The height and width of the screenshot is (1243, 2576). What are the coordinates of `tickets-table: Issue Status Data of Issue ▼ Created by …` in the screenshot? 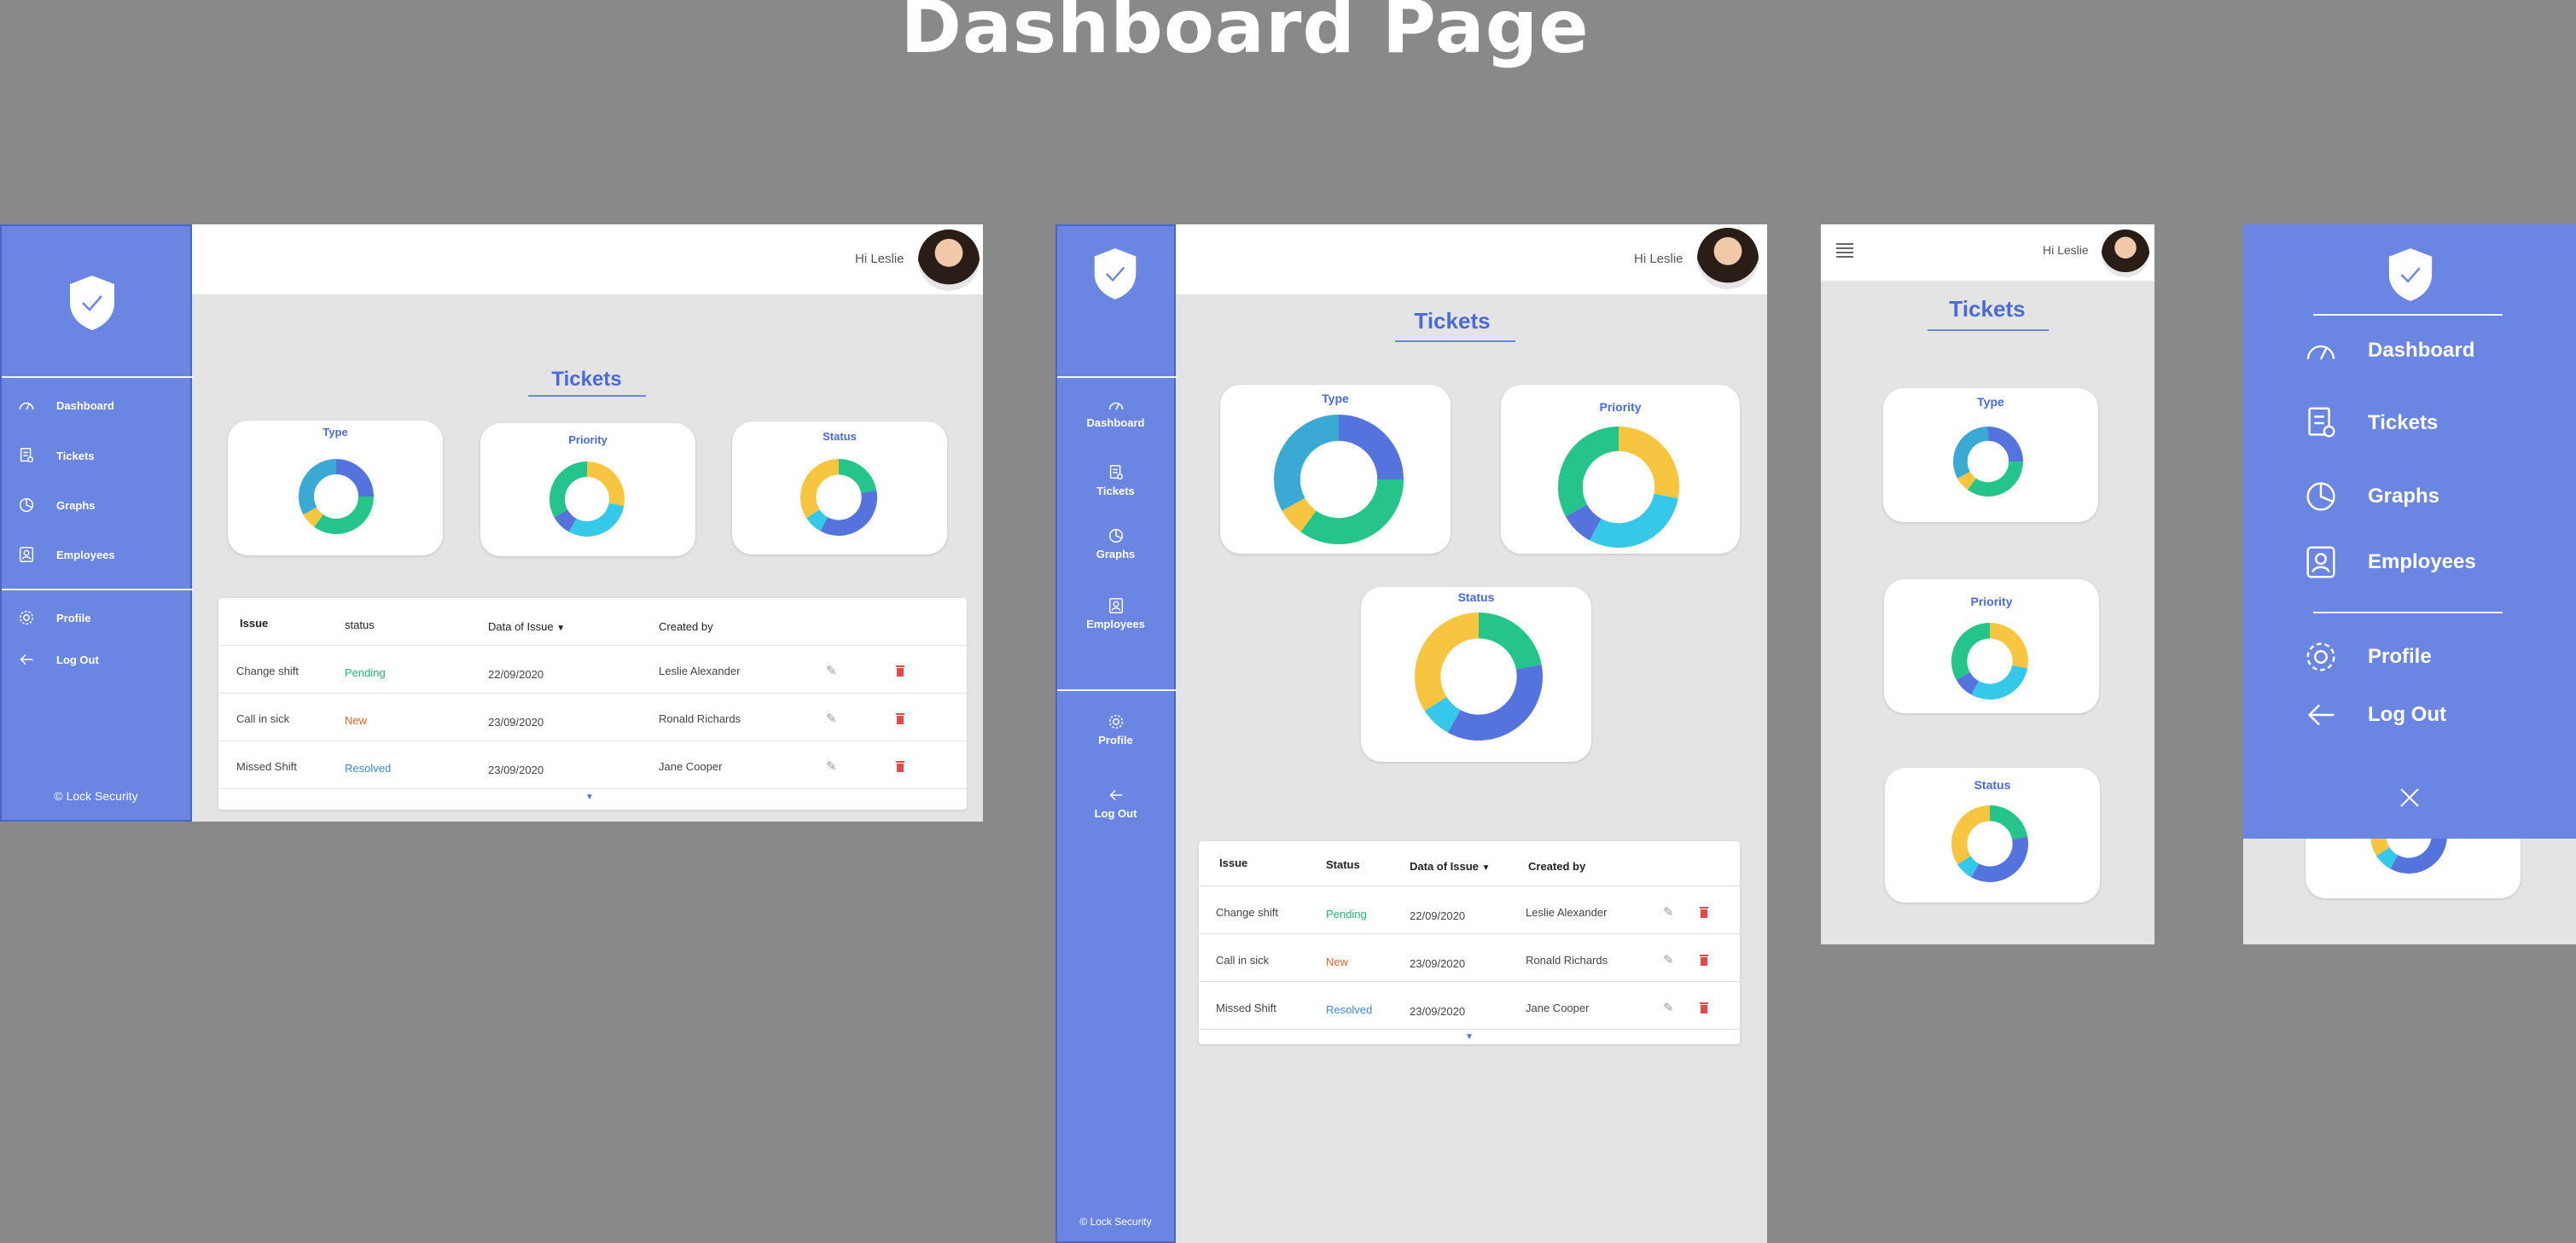 It's located at (1469, 942).